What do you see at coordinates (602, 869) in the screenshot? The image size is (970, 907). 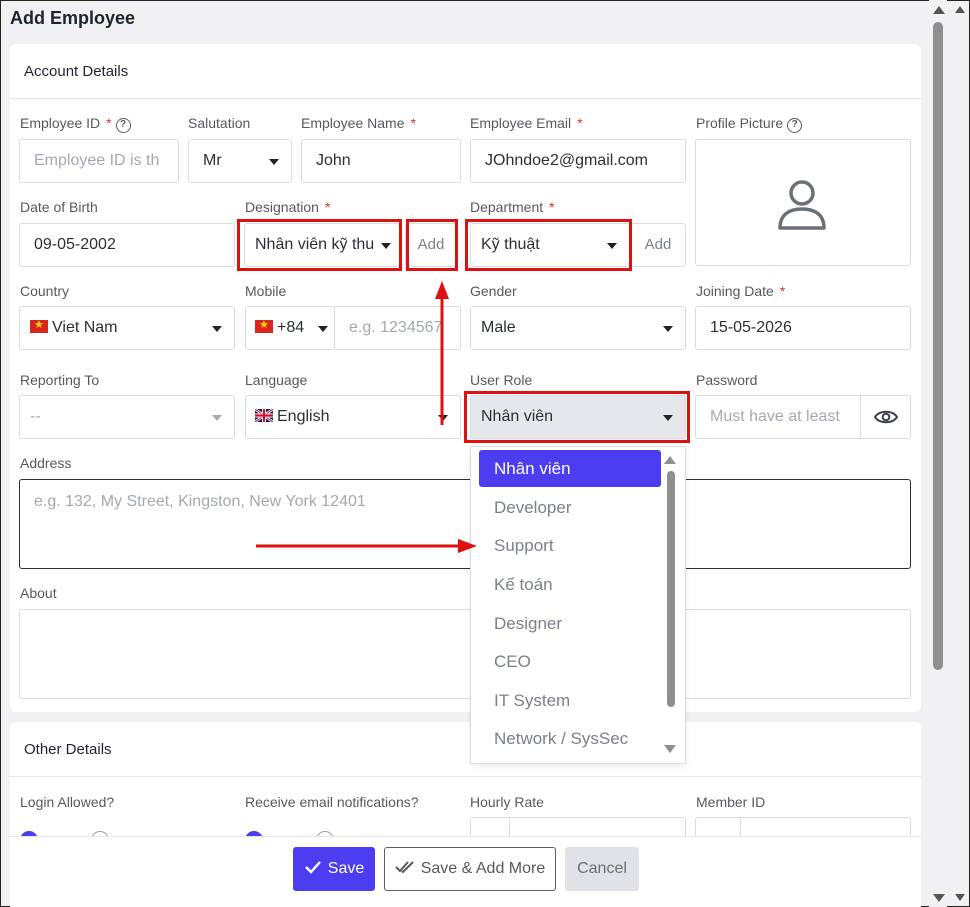 I see `cancel-button: Cancel` at bounding box center [602, 869].